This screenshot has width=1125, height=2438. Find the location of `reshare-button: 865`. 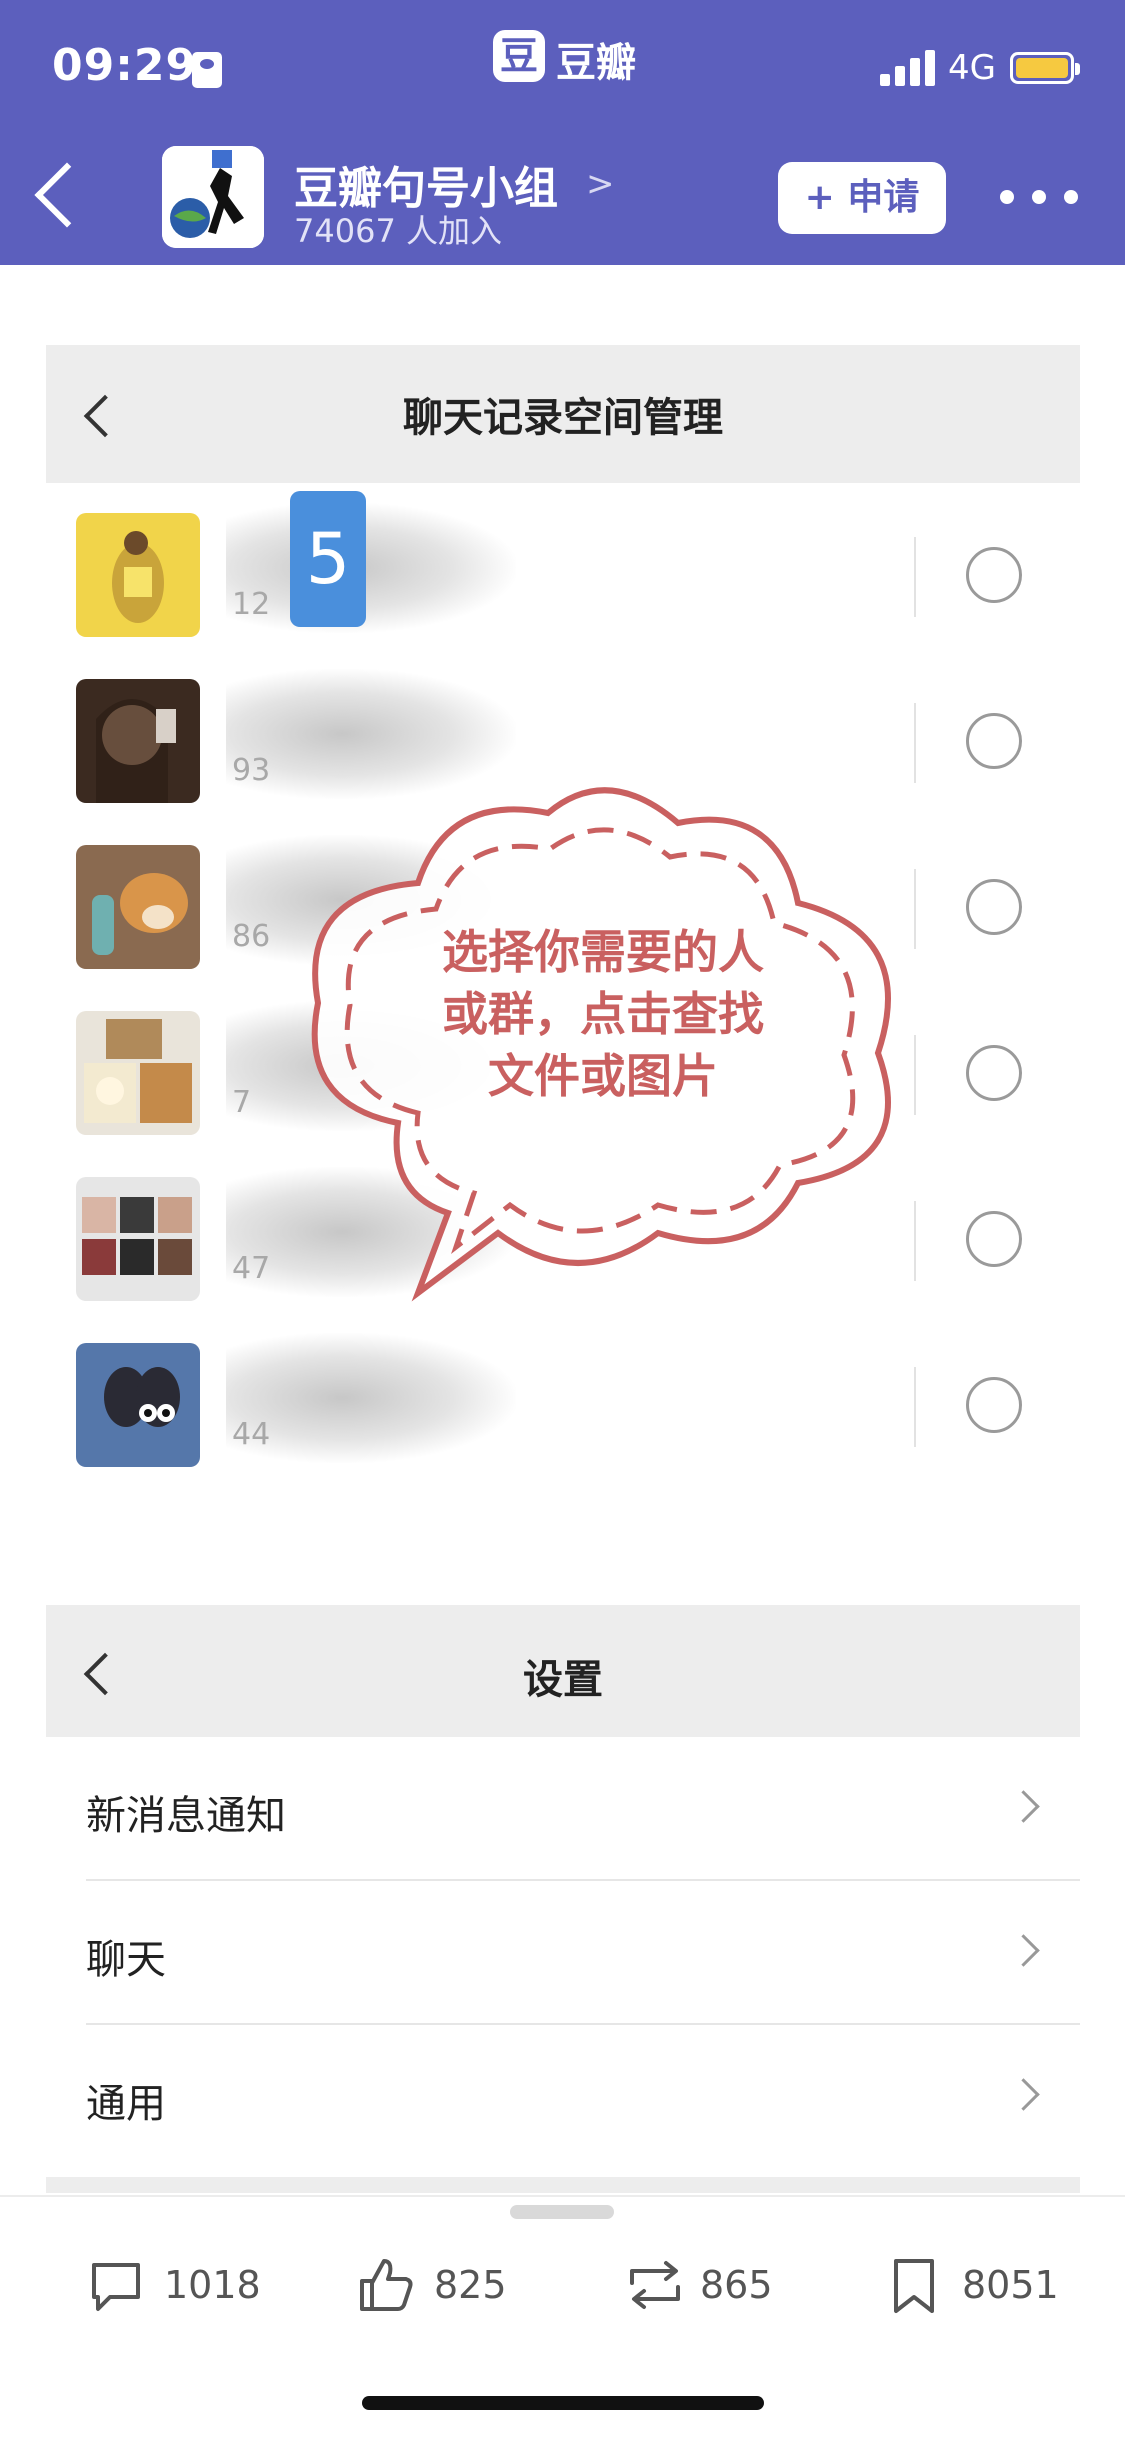

reshare-button: 865 is located at coordinates (707, 2286).